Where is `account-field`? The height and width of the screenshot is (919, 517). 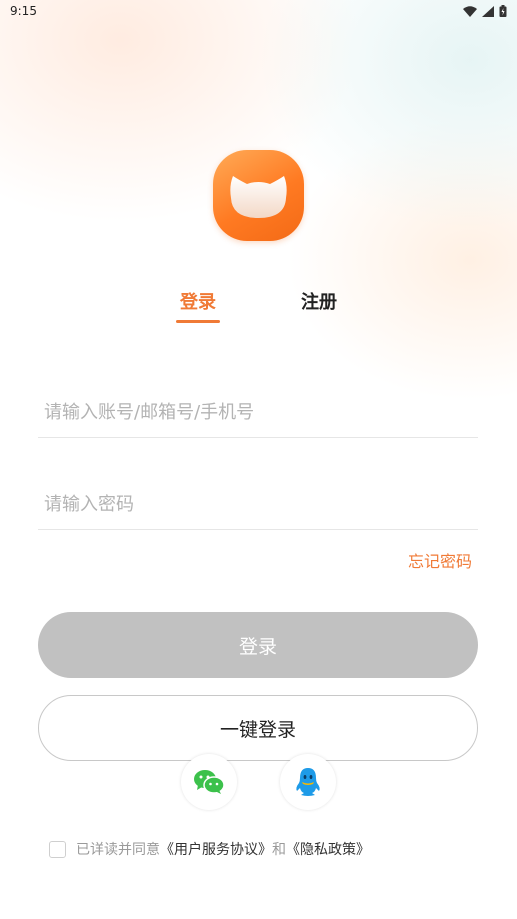
account-field is located at coordinates (258, 413).